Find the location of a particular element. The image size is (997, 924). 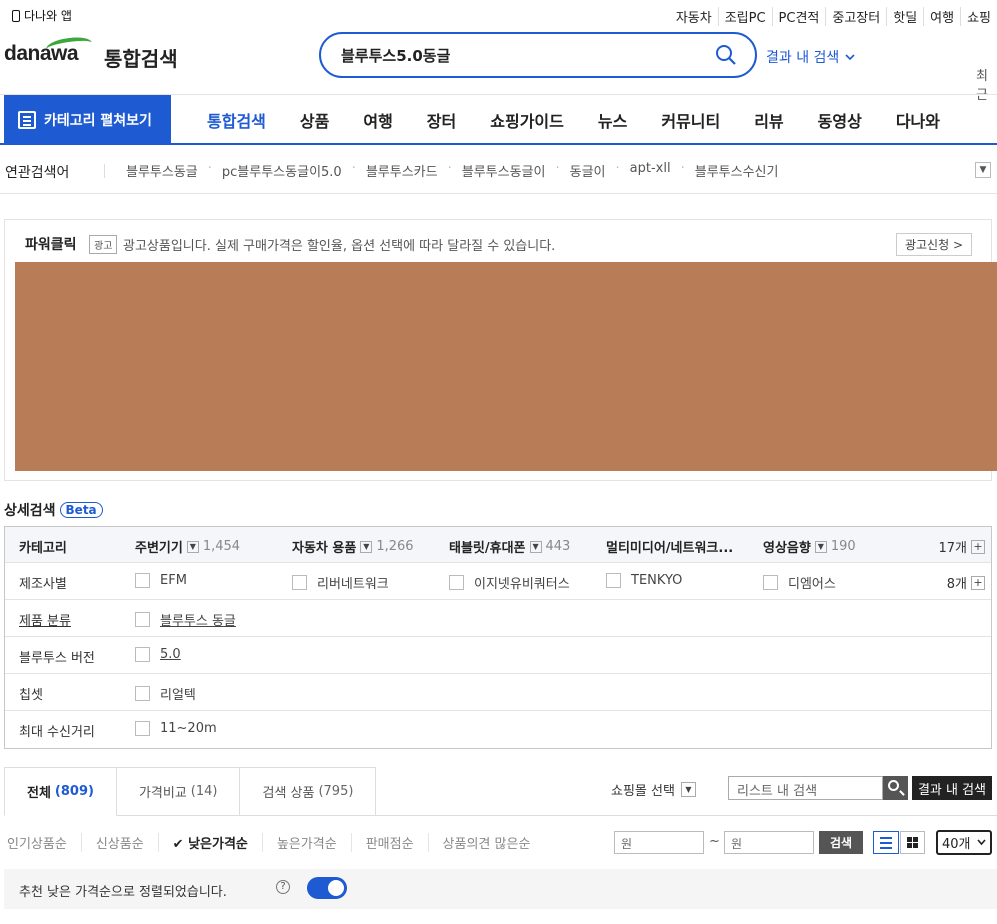

category-option: 주변기기 ▼ 1,454 is located at coordinates (187, 546).